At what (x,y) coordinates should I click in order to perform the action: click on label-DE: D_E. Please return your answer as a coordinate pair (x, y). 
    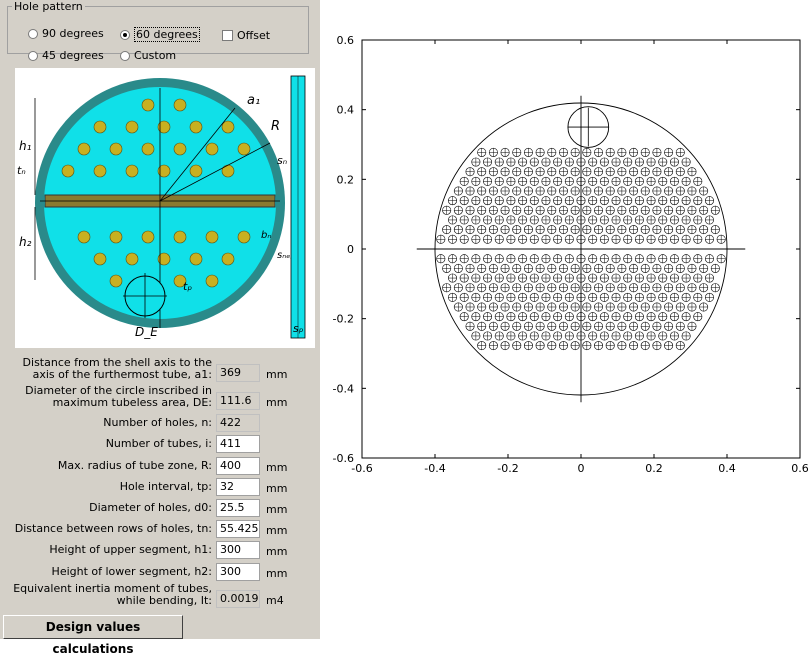
    Looking at the image, I should click on (146, 332).